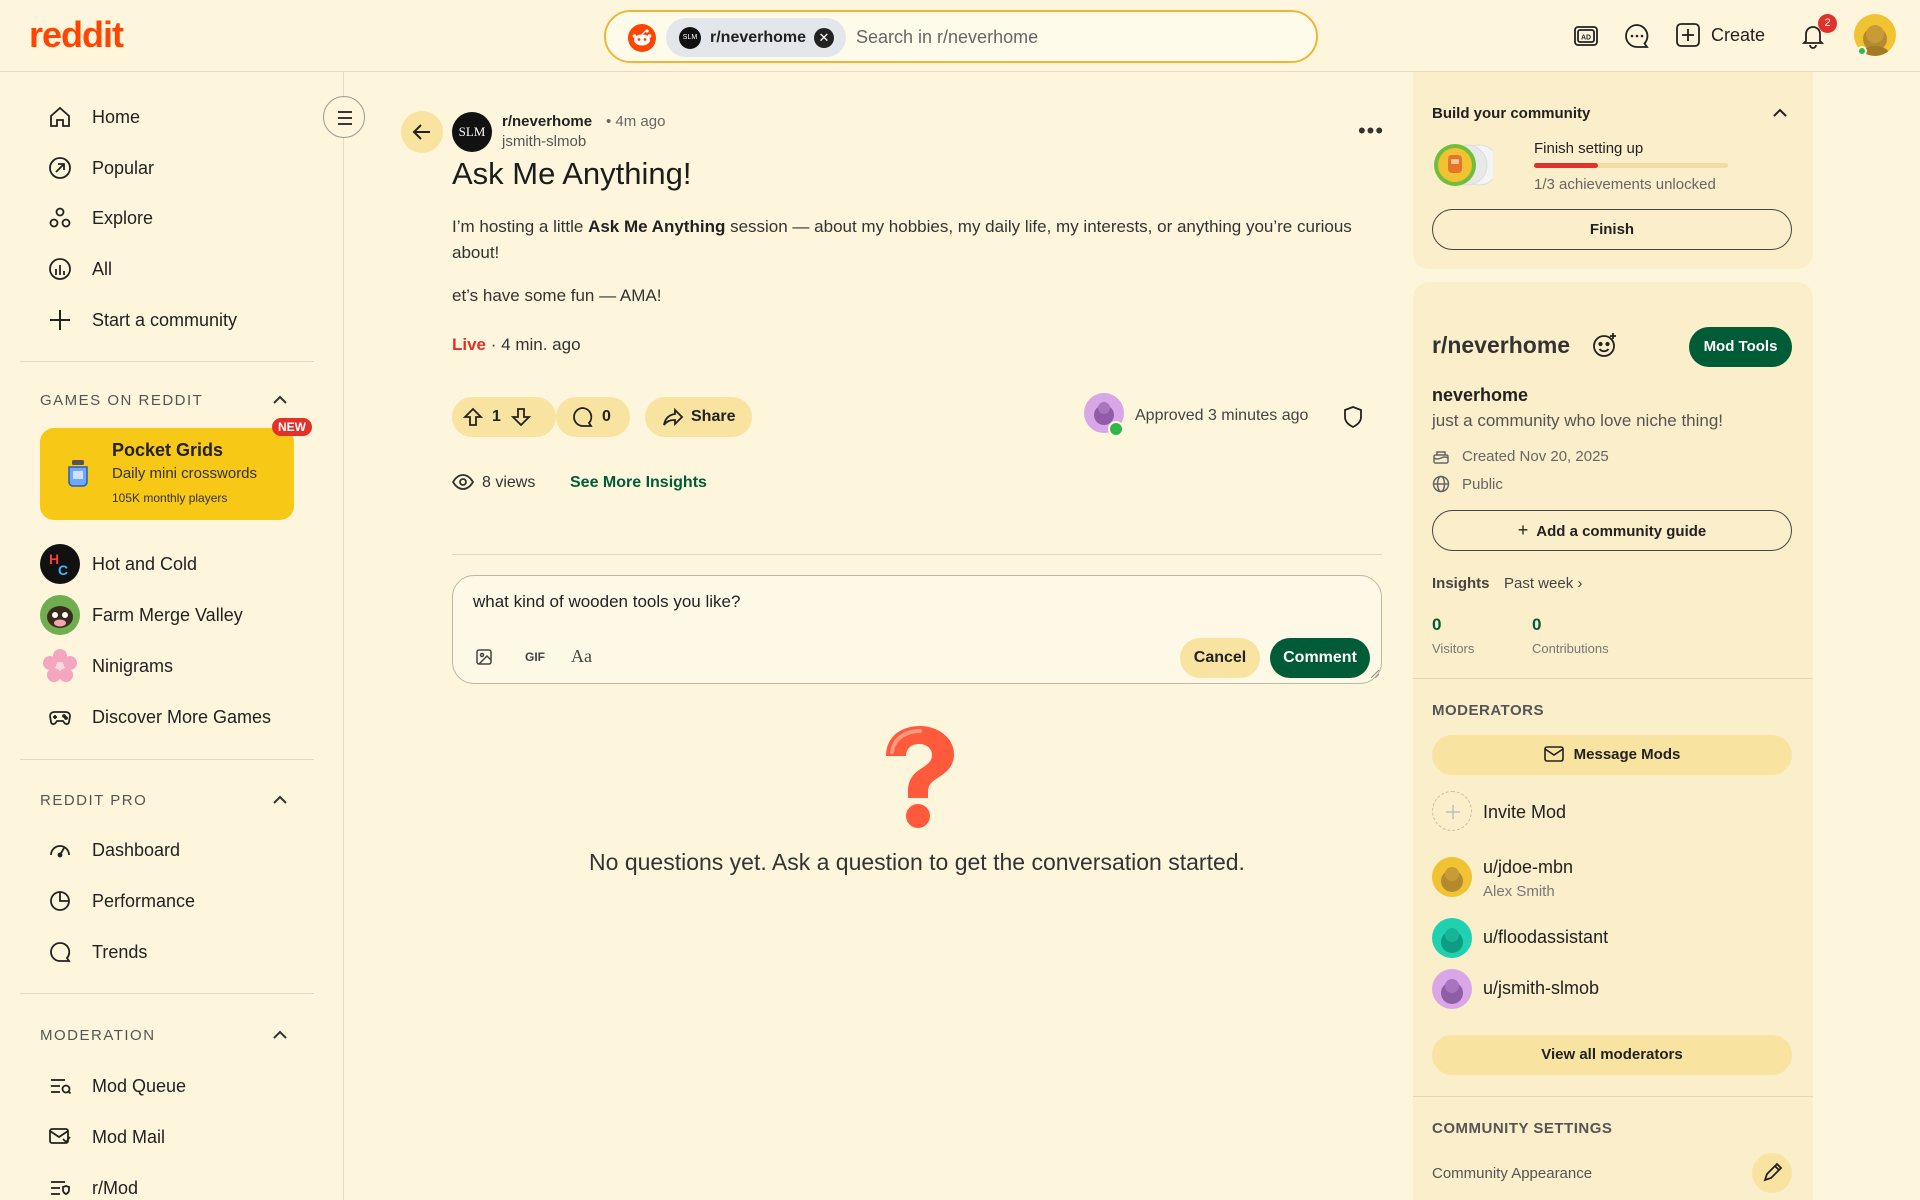  I want to click on nav-popular: Popular, so click(175, 168).